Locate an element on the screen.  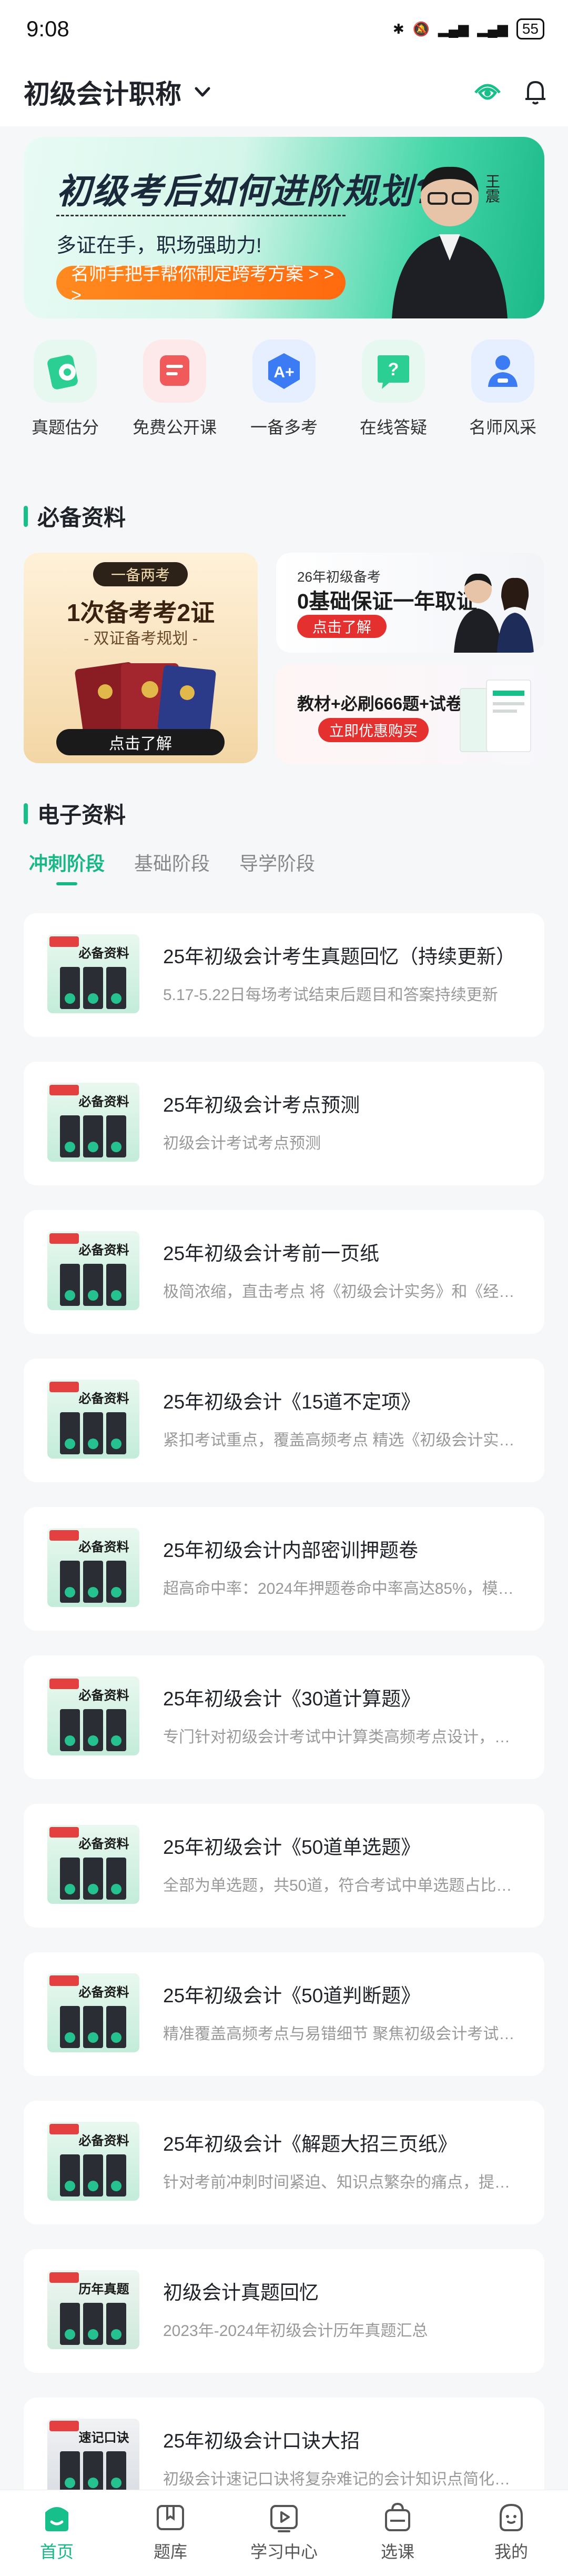
dual-cert-card: 一备两考 1次备考考2证 - 双证备考规划 - 点击了解 is located at coordinates (141, 658).